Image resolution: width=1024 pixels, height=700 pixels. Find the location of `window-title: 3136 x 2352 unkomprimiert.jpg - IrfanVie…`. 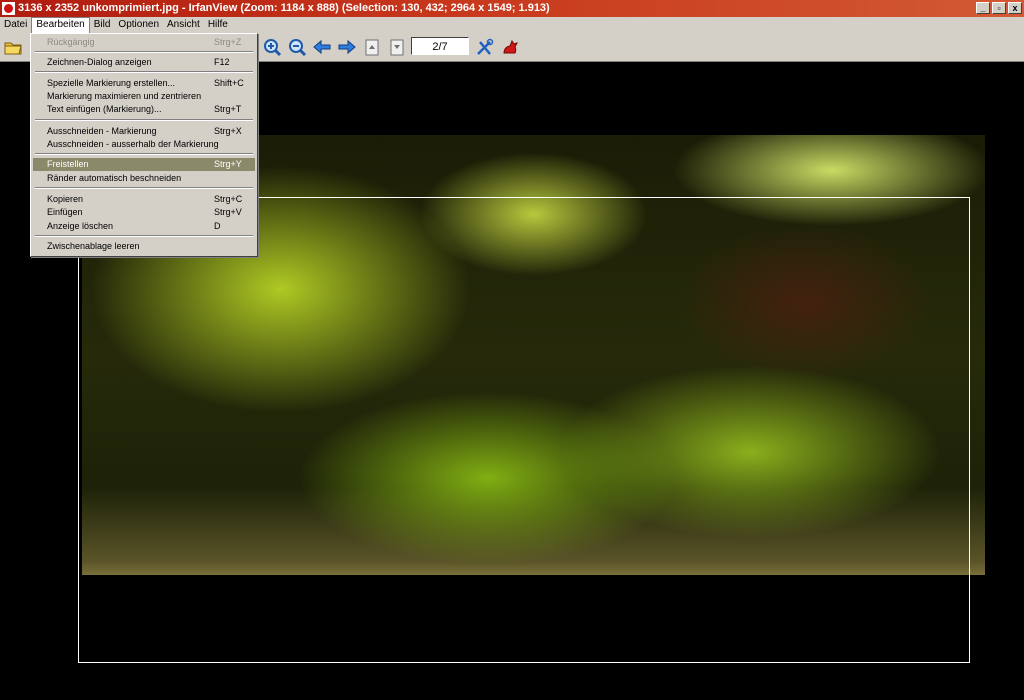

window-title: 3136 x 2352 unkomprimiert.jpg - IrfanVie… is located at coordinates (284, 8).